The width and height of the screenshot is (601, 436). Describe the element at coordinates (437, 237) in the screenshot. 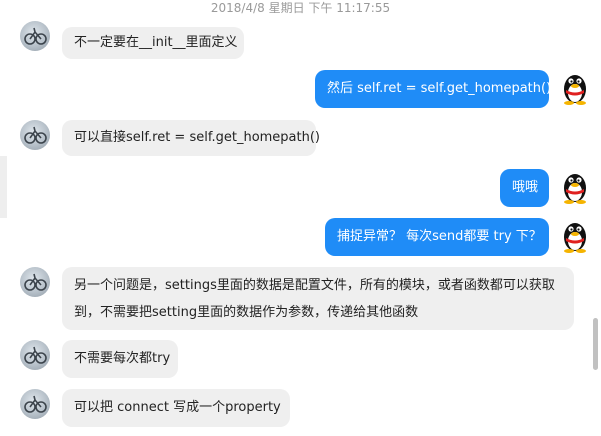

I see `message-bubble-outgoing: 捕捉异常？ 每次send都要 try 下？` at that location.